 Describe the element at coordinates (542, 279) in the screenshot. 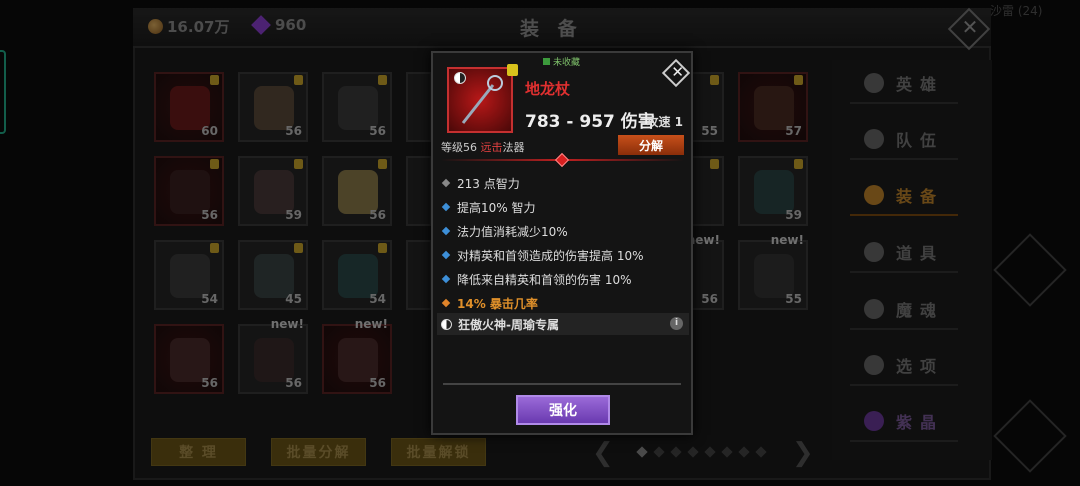

I see `stat-line: 降低来自精英和首领的伤害 10%` at that location.